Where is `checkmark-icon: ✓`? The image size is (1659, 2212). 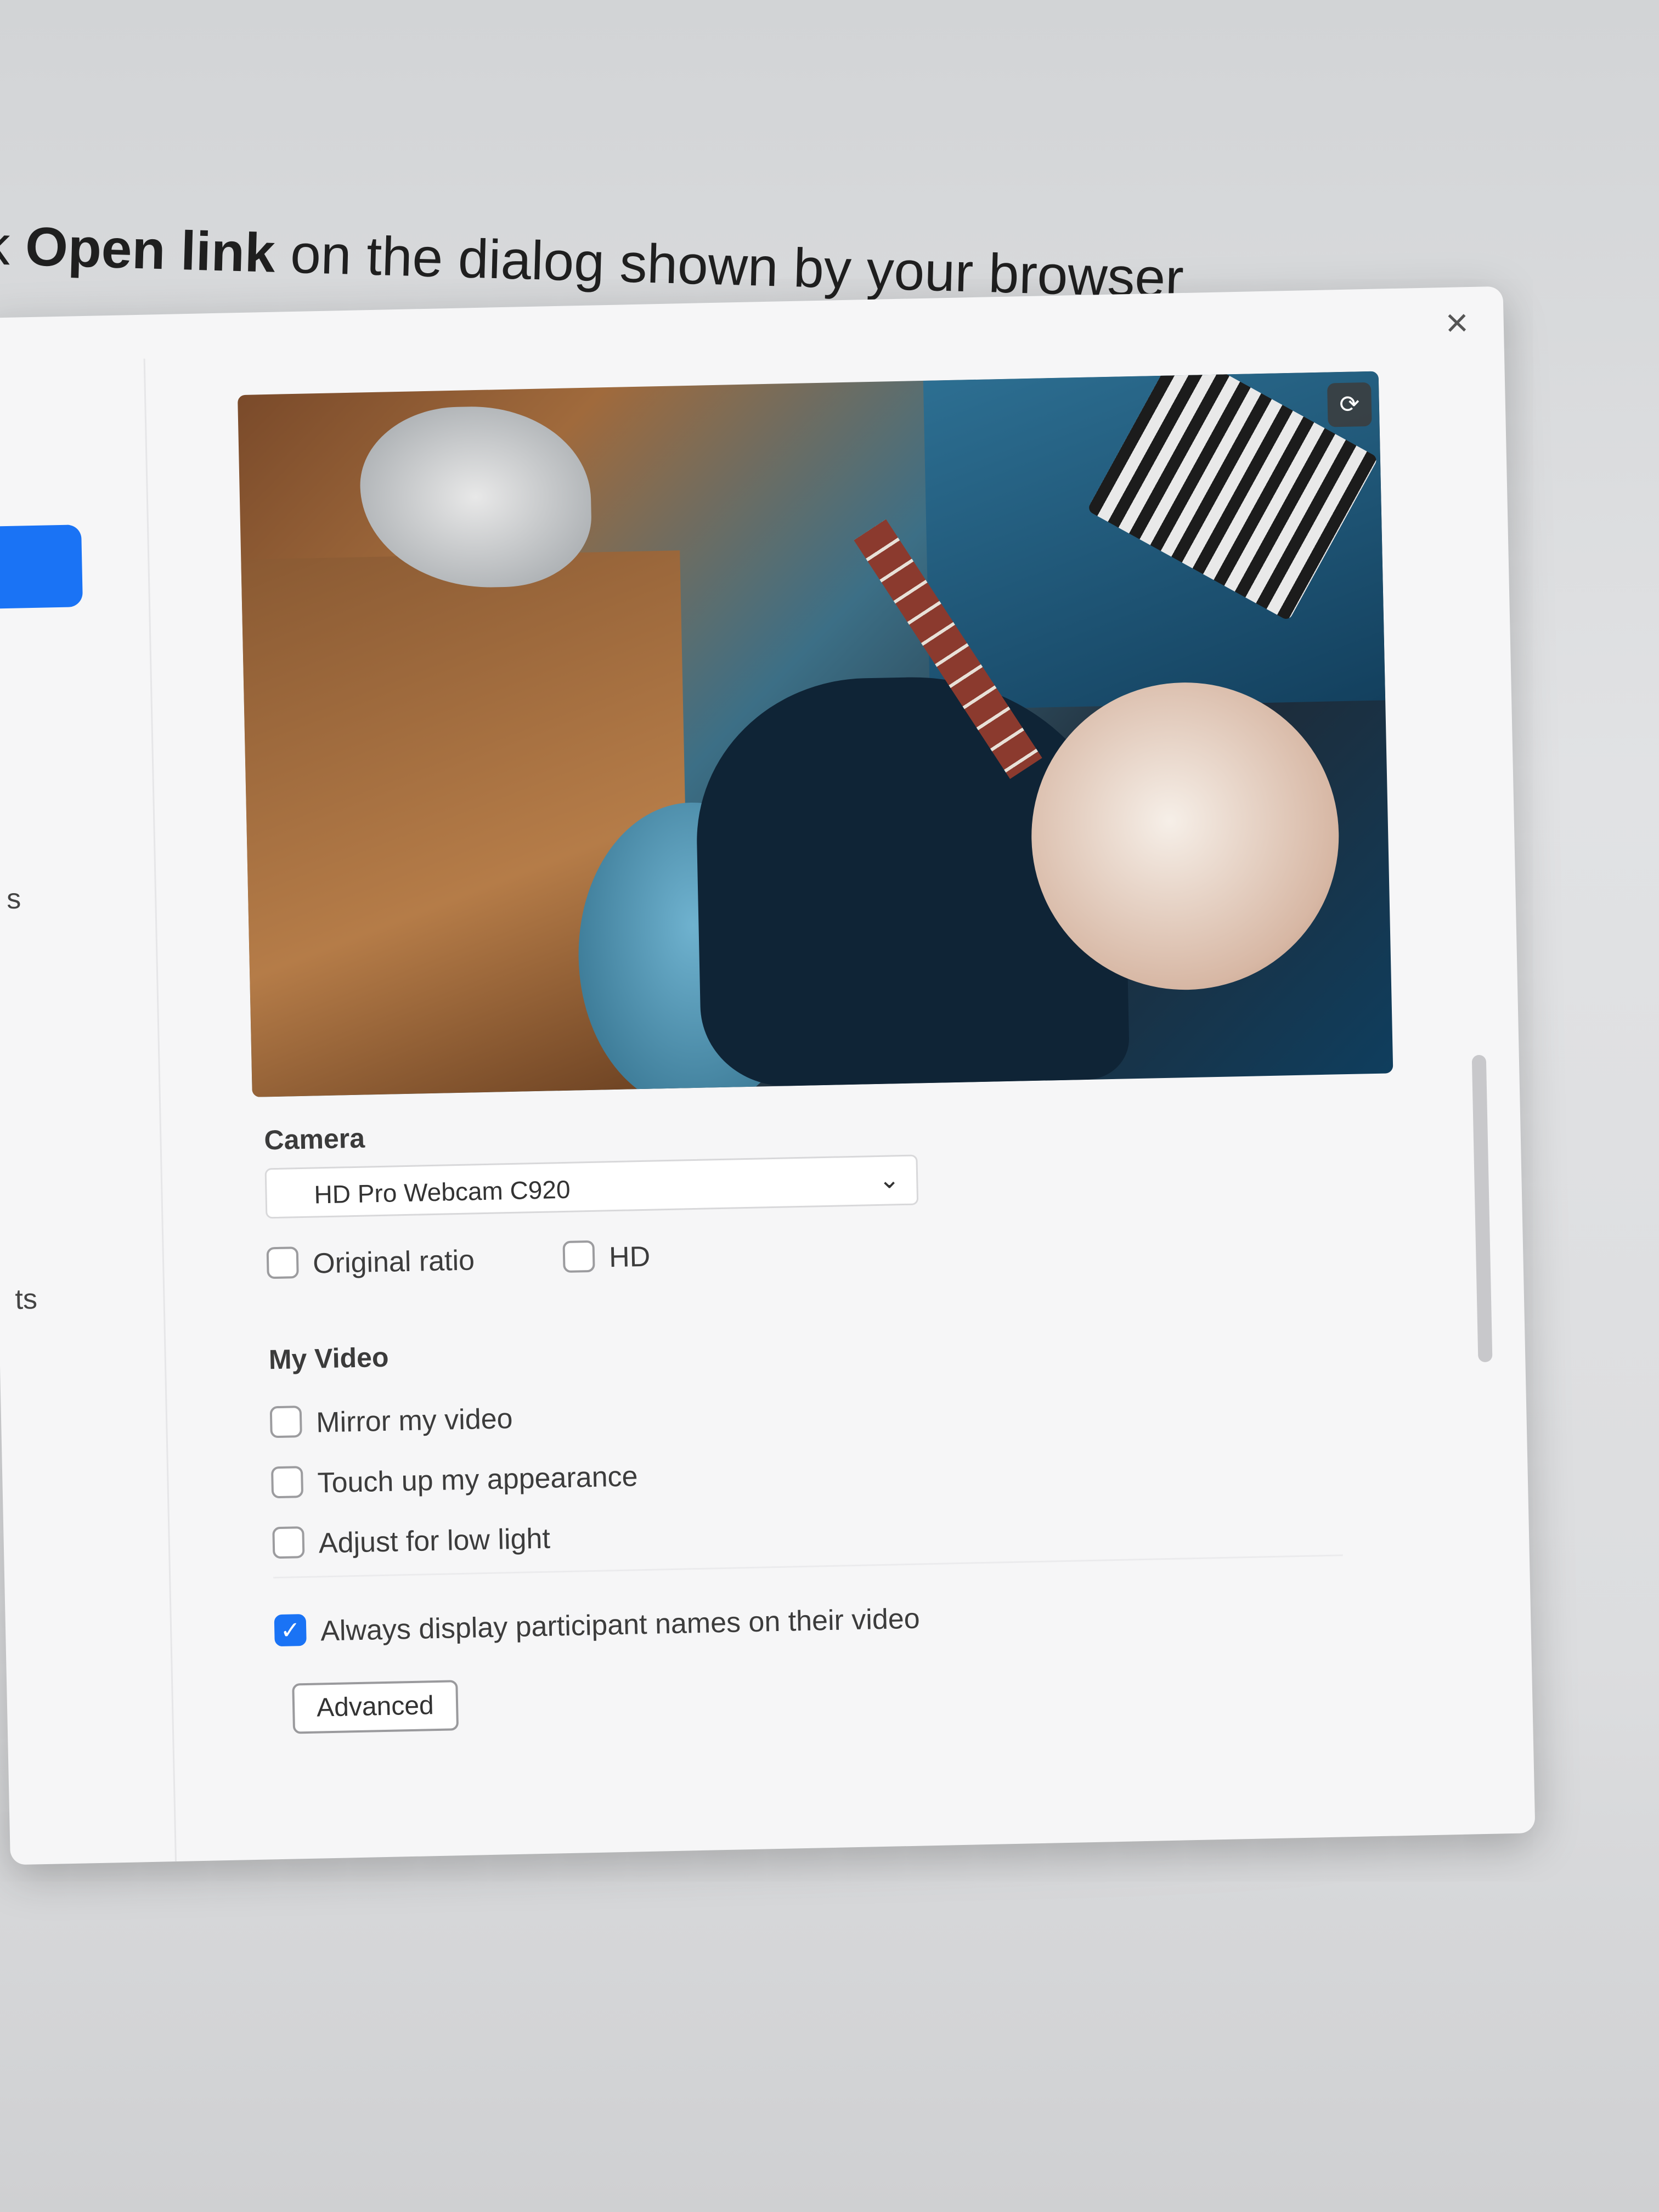
checkmark-icon: ✓ is located at coordinates (290, 1630).